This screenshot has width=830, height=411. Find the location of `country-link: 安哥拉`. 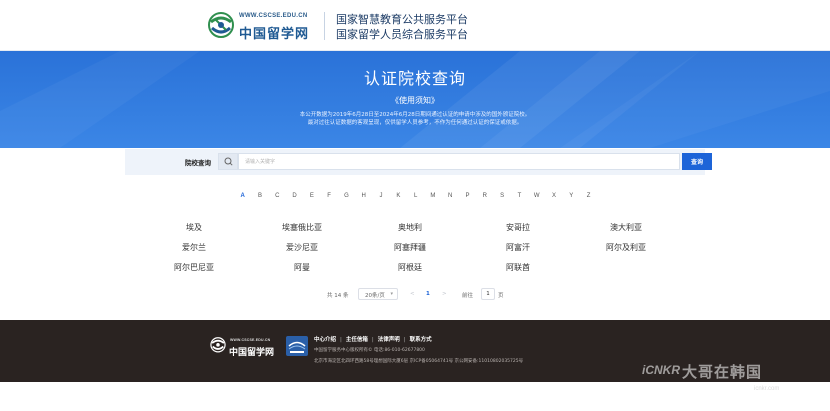

country-link: 安哥拉 is located at coordinates (518, 227).